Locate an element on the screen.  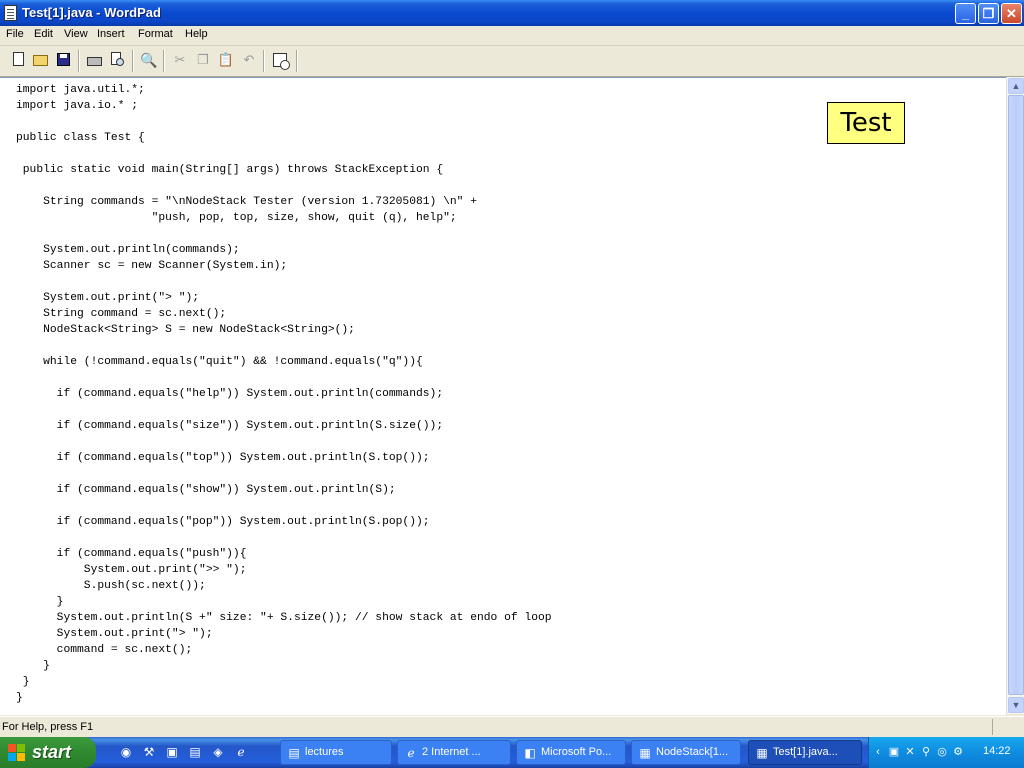
open-icon is located at coordinates (40, 60).